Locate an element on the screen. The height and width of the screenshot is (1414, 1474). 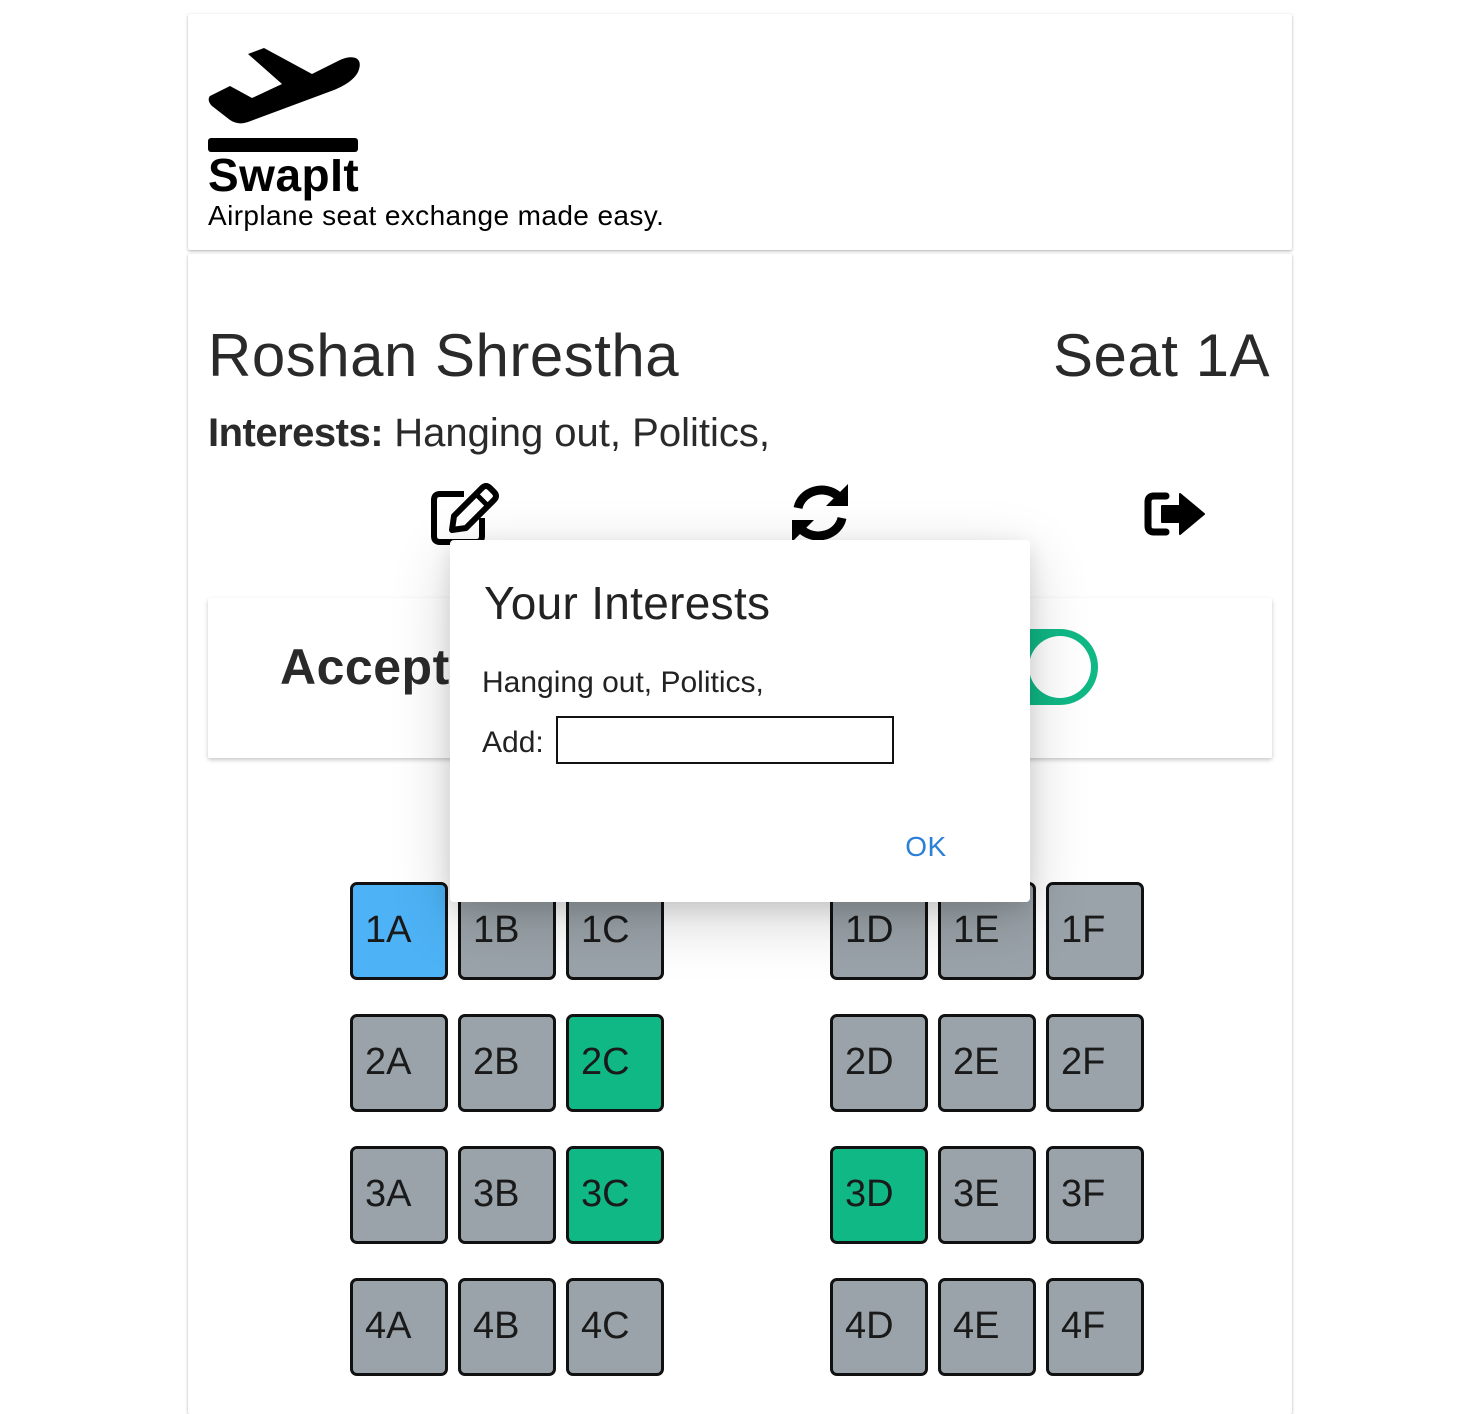
refresh-button is located at coordinates (820, 513).